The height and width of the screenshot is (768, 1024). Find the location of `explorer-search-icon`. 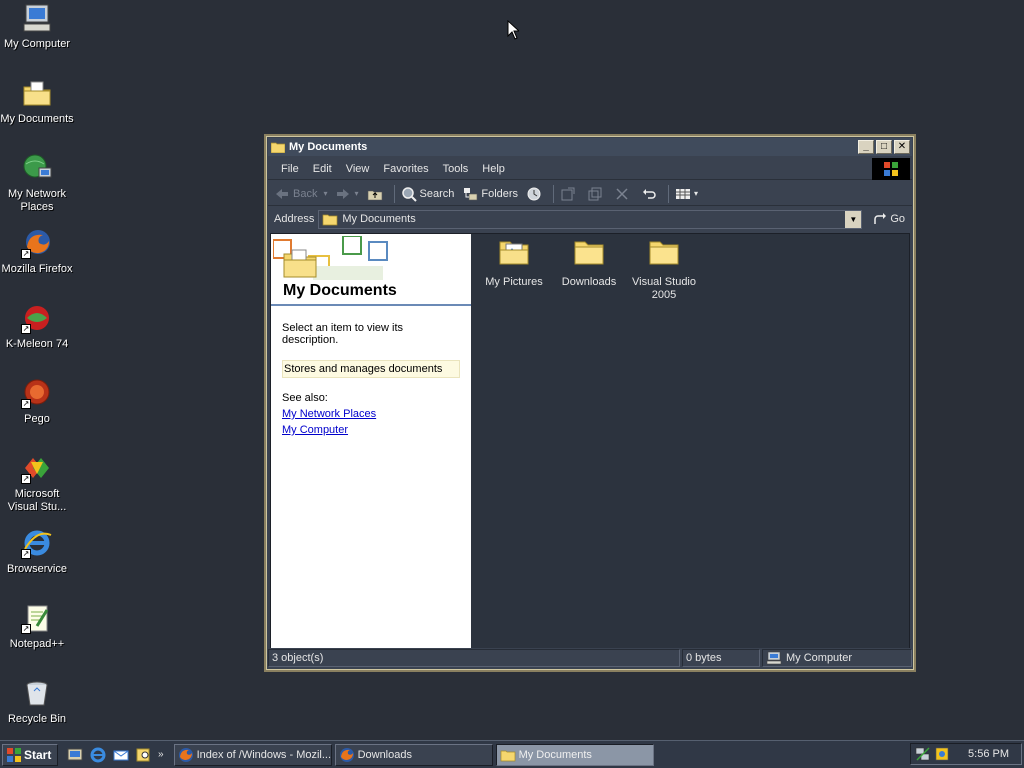

explorer-search-icon is located at coordinates (144, 755).